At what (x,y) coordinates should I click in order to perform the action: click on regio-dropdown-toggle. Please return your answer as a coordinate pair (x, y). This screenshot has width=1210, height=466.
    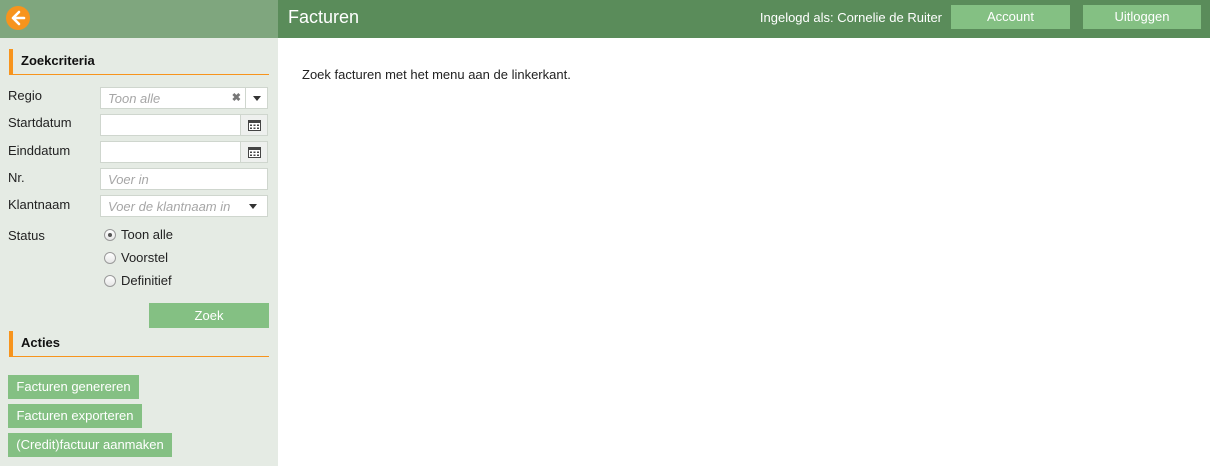
    Looking at the image, I should click on (256, 98).